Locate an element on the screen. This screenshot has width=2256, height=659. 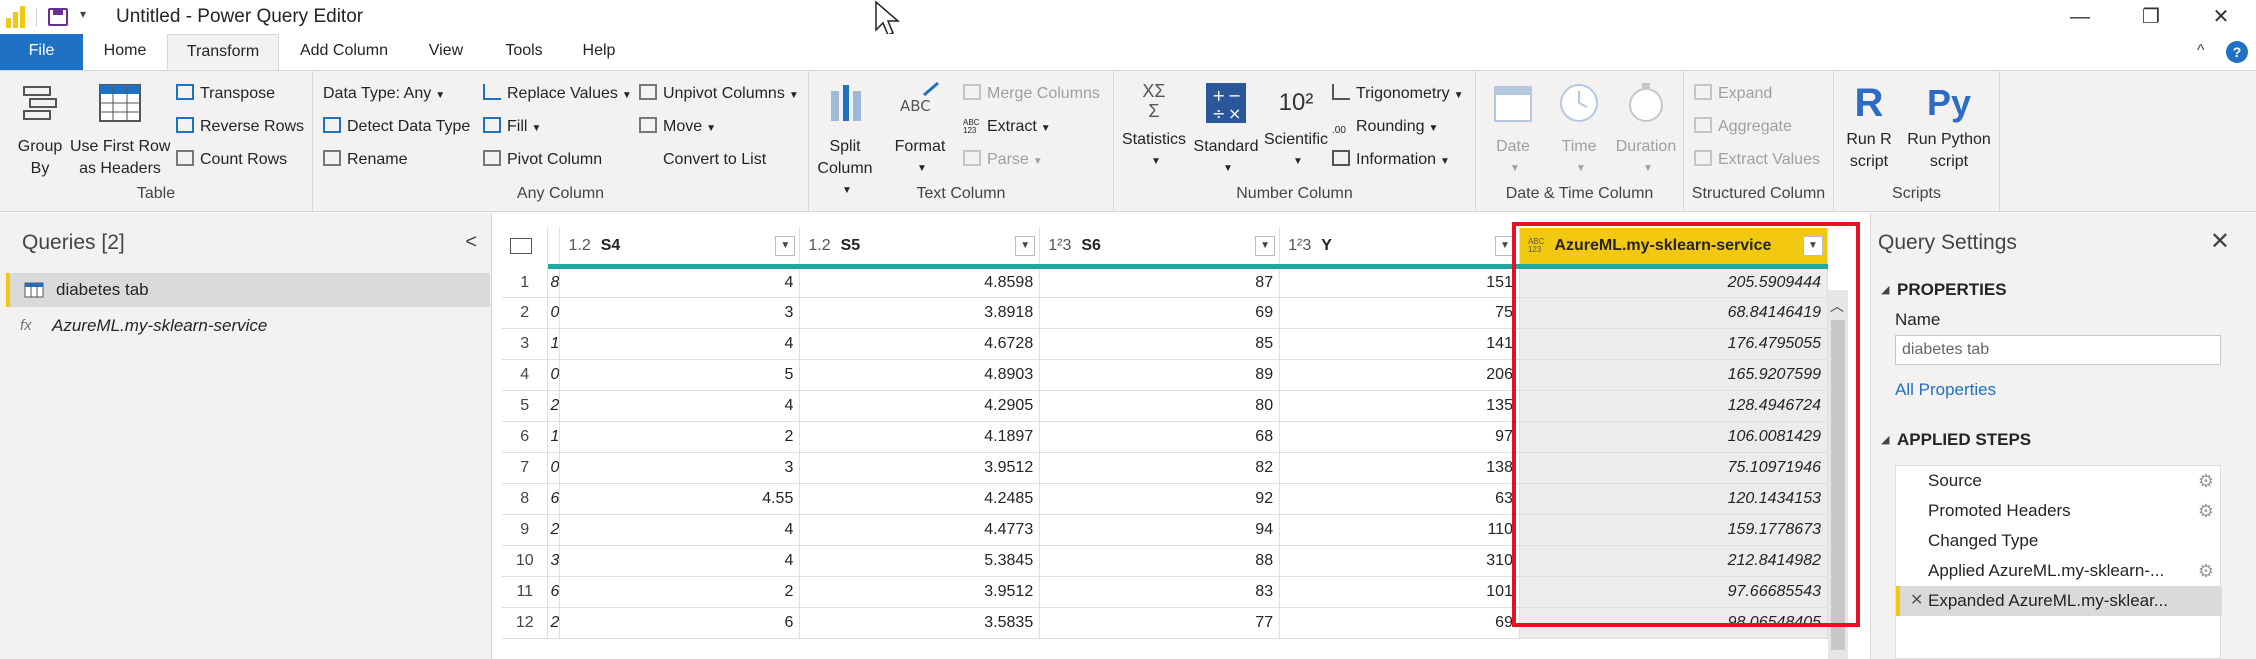
cell-azureml: 75.10971946 is located at coordinates (1673, 468).